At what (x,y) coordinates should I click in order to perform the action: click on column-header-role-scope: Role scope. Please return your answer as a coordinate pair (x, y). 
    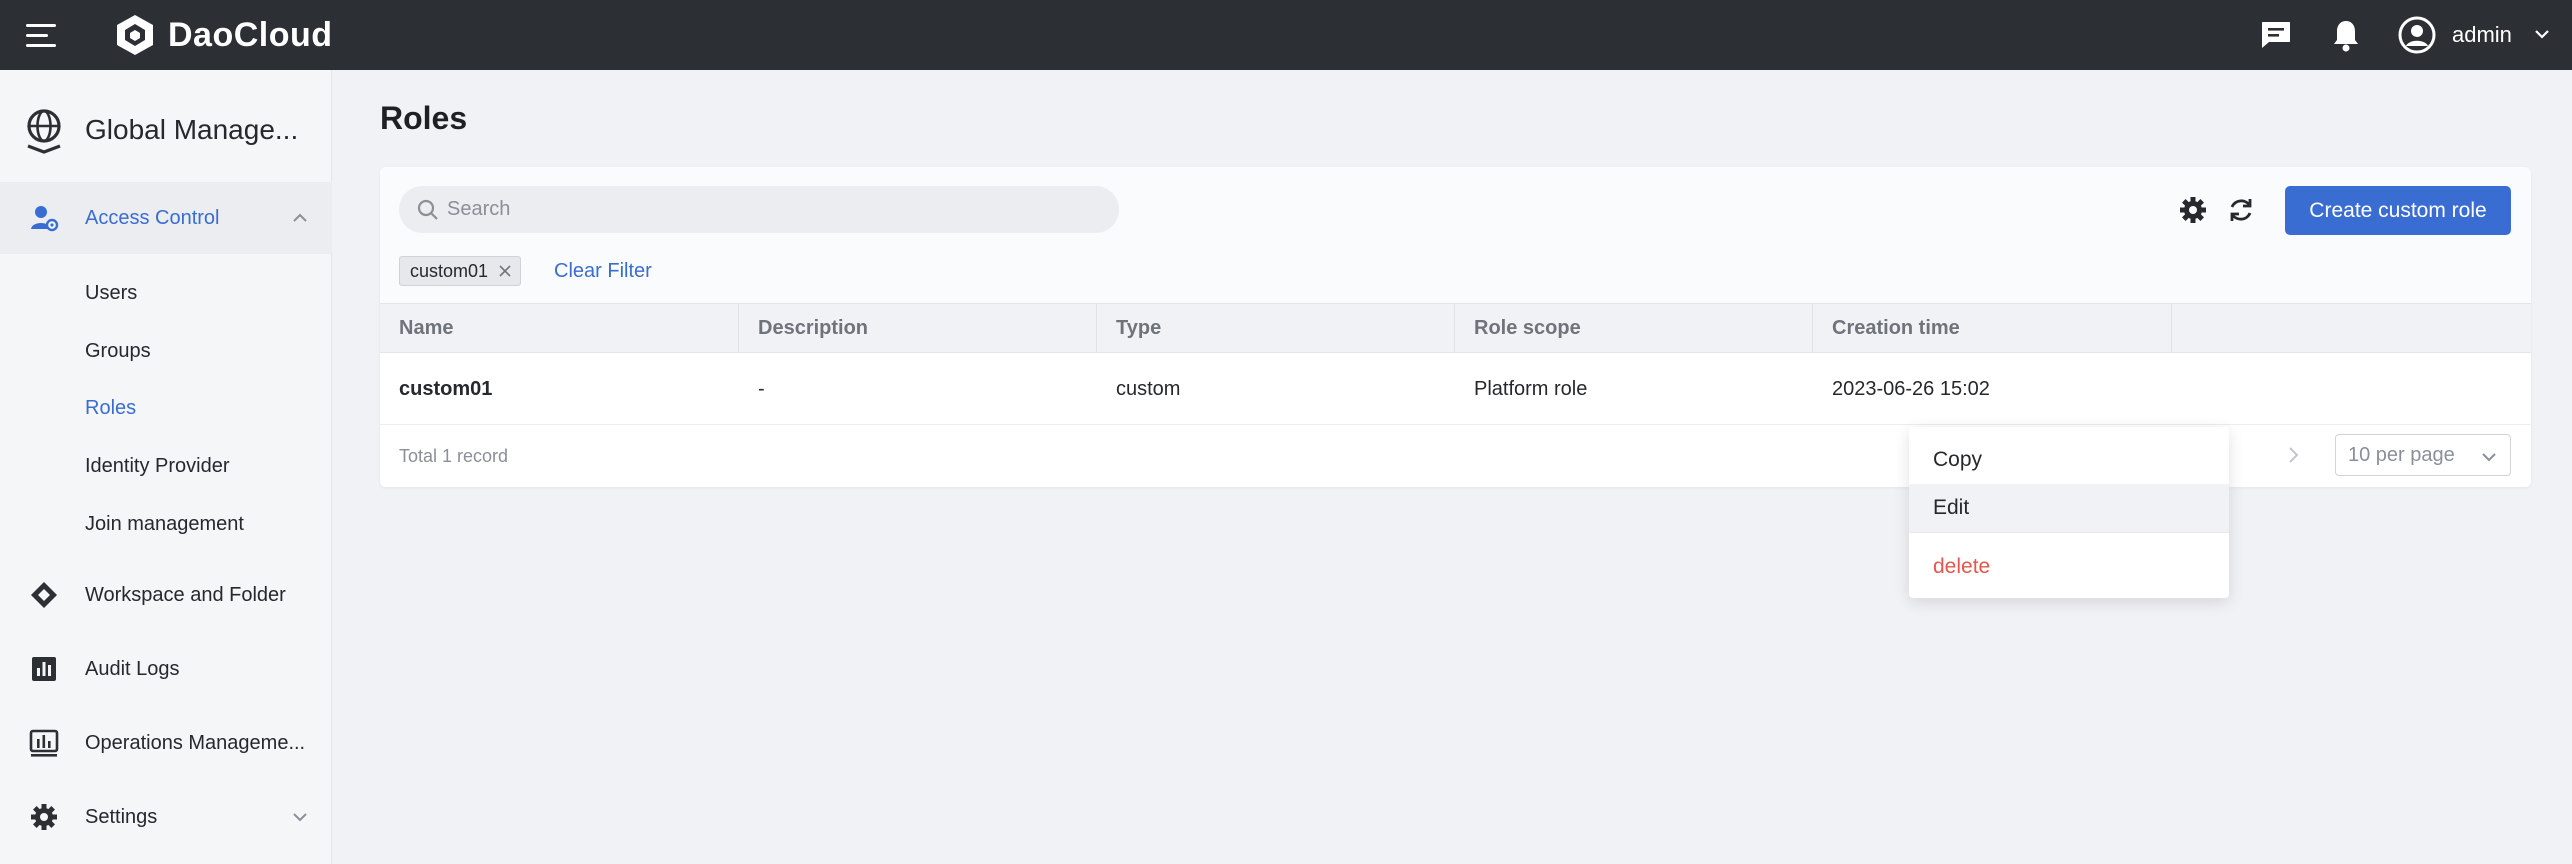
    Looking at the image, I should click on (1634, 328).